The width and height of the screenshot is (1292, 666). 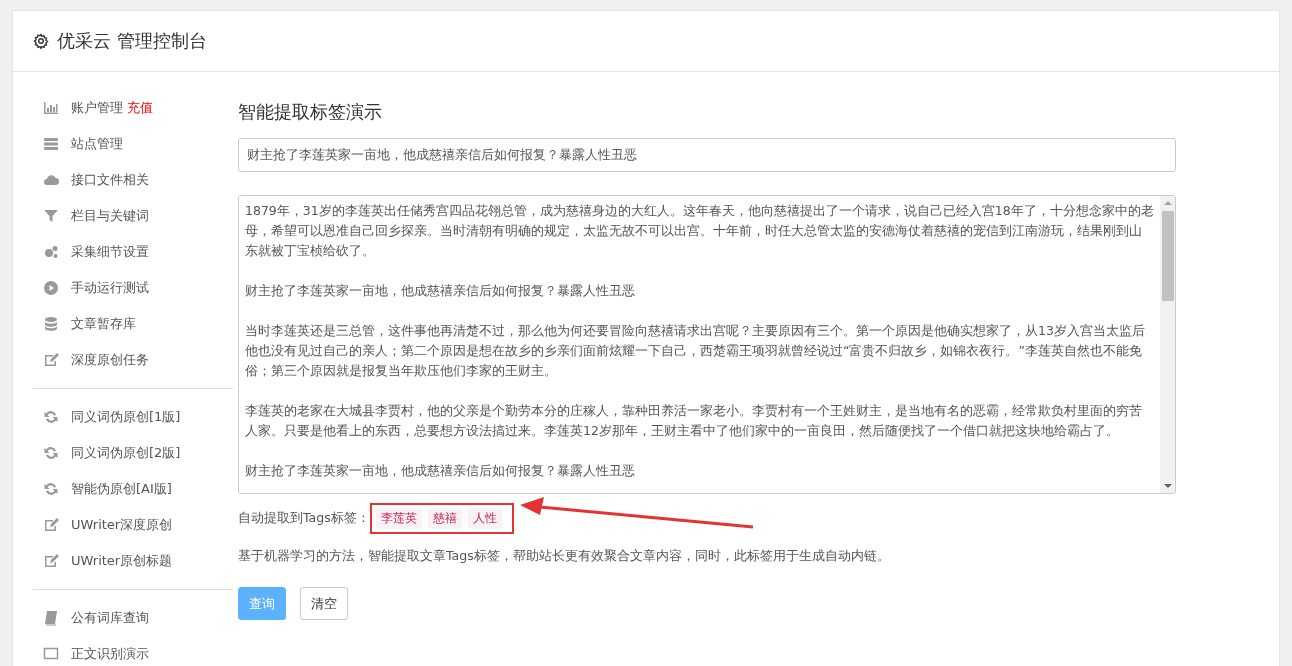 What do you see at coordinates (51, 288) in the screenshot?
I see `play-icon` at bounding box center [51, 288].